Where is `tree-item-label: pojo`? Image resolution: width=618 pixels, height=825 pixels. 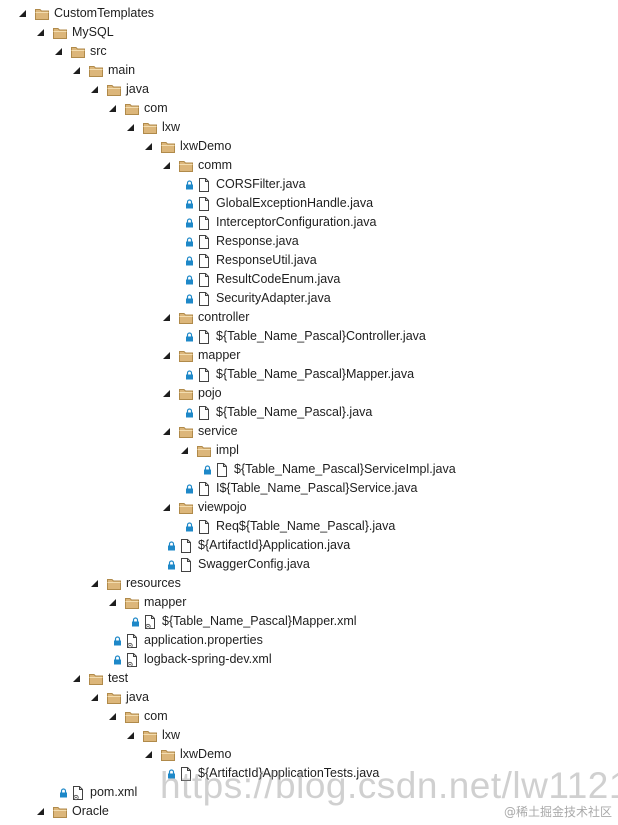 tree-item-label: pojo is located at coordinates (210, 393).